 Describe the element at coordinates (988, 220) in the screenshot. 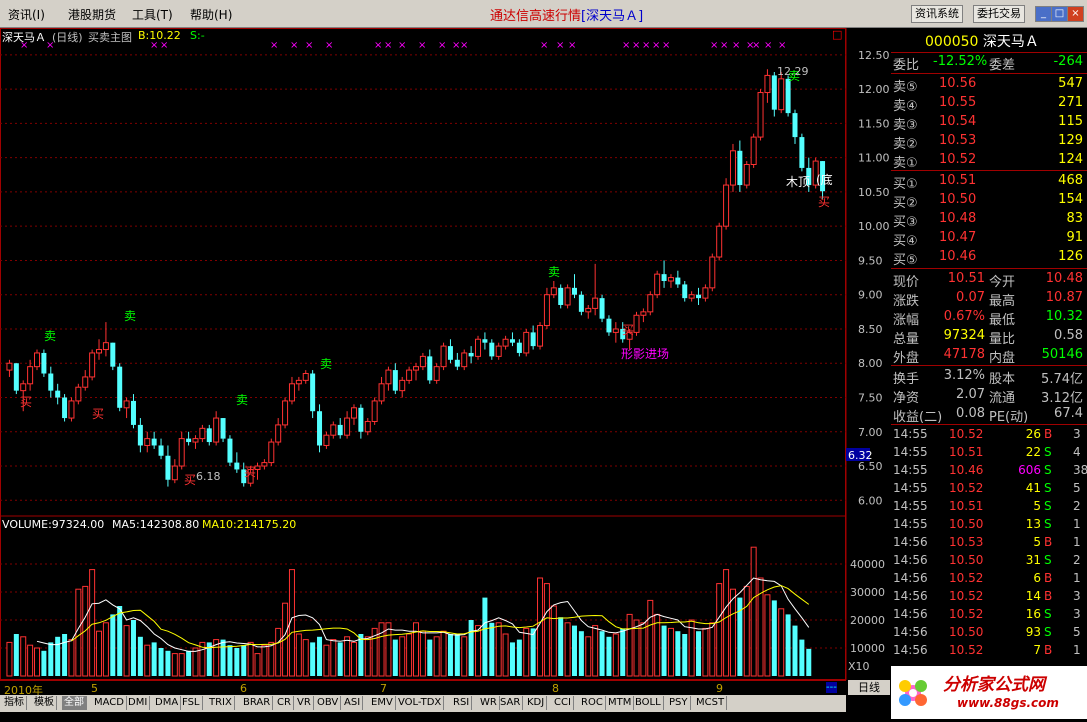

I see `bid-row: 买③ 10.48 83` at that location.